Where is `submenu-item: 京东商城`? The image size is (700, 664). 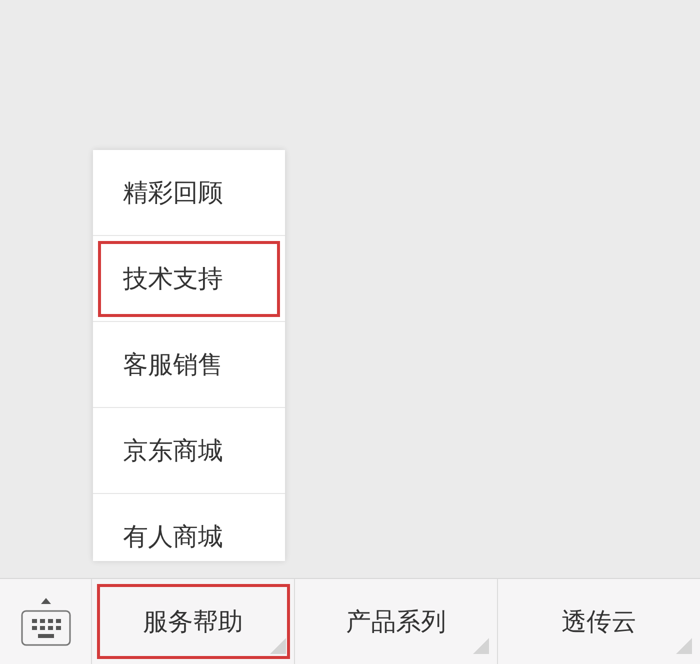
submenu-item: 京东商城 is located at coordinates (189, 451).